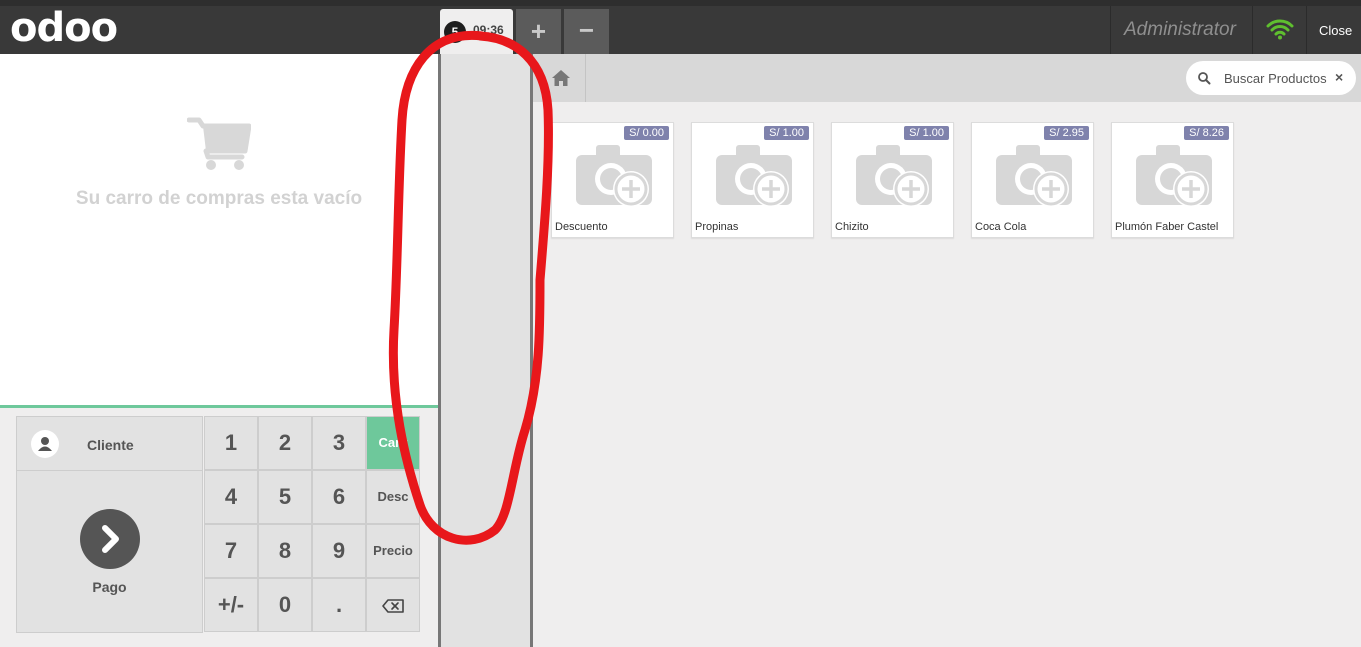 This screenshot has height=647, width=1361. Describe the element at coordinates (231, 443) in the screenshot. I see `numpad-key-1: 1` at that location.